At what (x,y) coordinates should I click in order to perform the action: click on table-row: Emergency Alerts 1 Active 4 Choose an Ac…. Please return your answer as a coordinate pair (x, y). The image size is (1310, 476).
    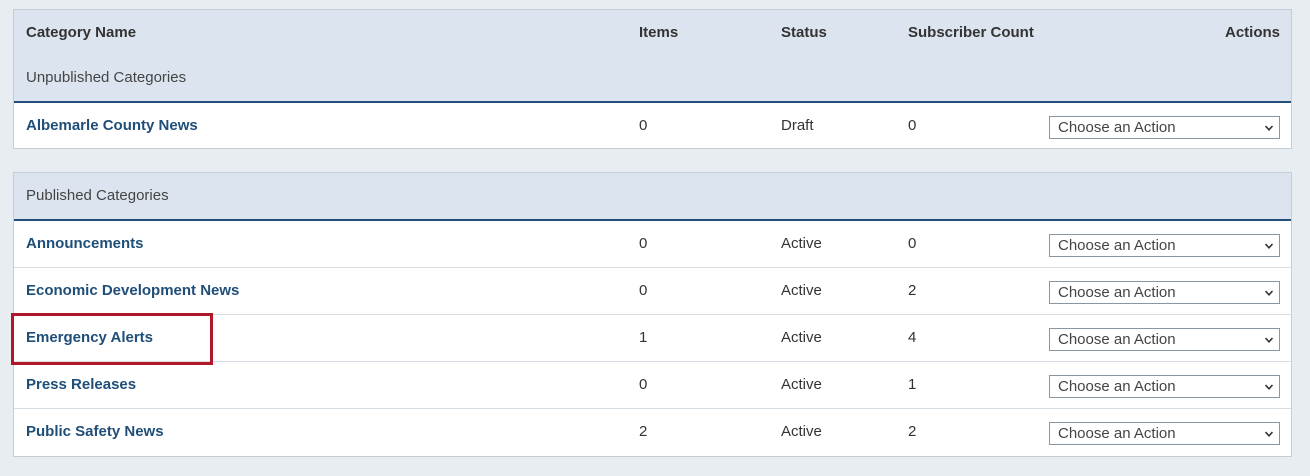
    Looking at the image, I should click on (652, 338).